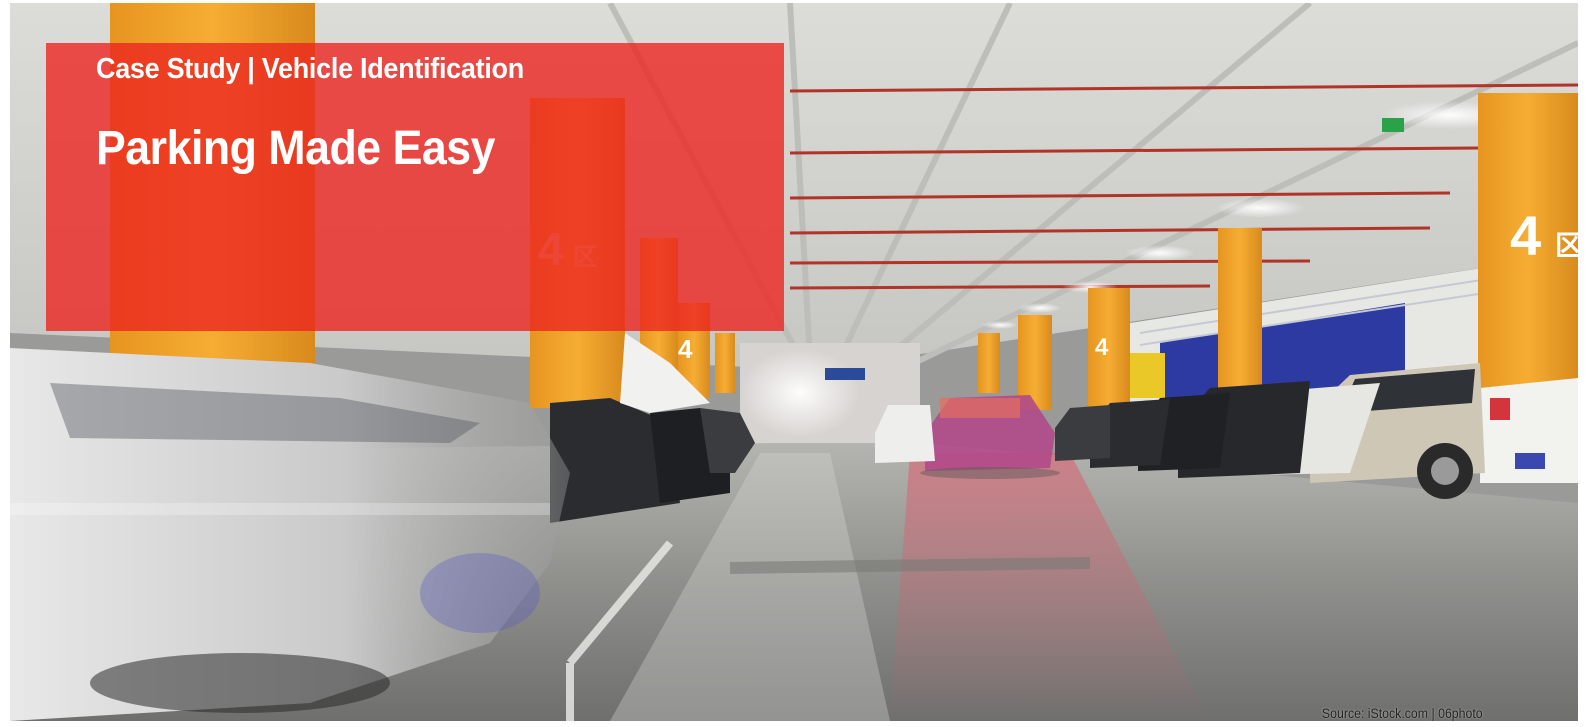 The width and height of the screenshot is (1588, 727). What do you see at coordinates (1566, 245) in the screenshot?
I see `svg-text: 区` at bounding box center [1566, 245].